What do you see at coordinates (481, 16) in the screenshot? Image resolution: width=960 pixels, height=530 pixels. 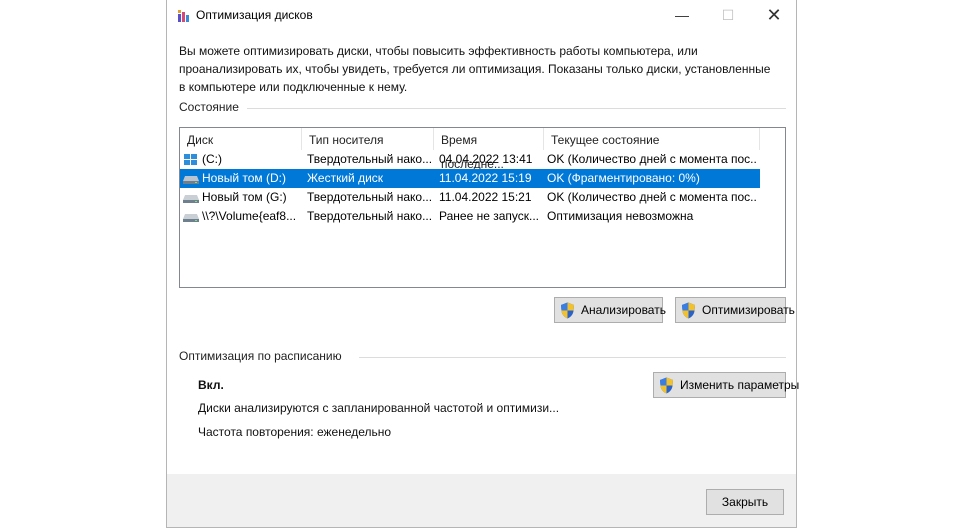 I see `title-bar: Оптимизация дисков — ☐ ✕` at bounding box center [481, 16].